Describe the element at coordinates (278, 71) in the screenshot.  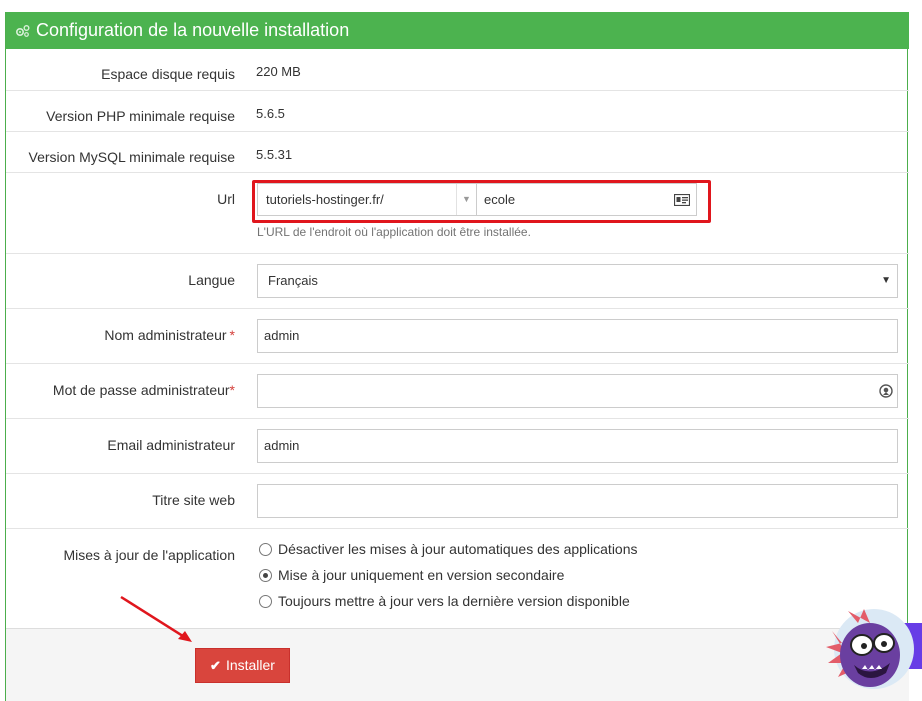
I see `disk-space-value: 220 MB` at that location.